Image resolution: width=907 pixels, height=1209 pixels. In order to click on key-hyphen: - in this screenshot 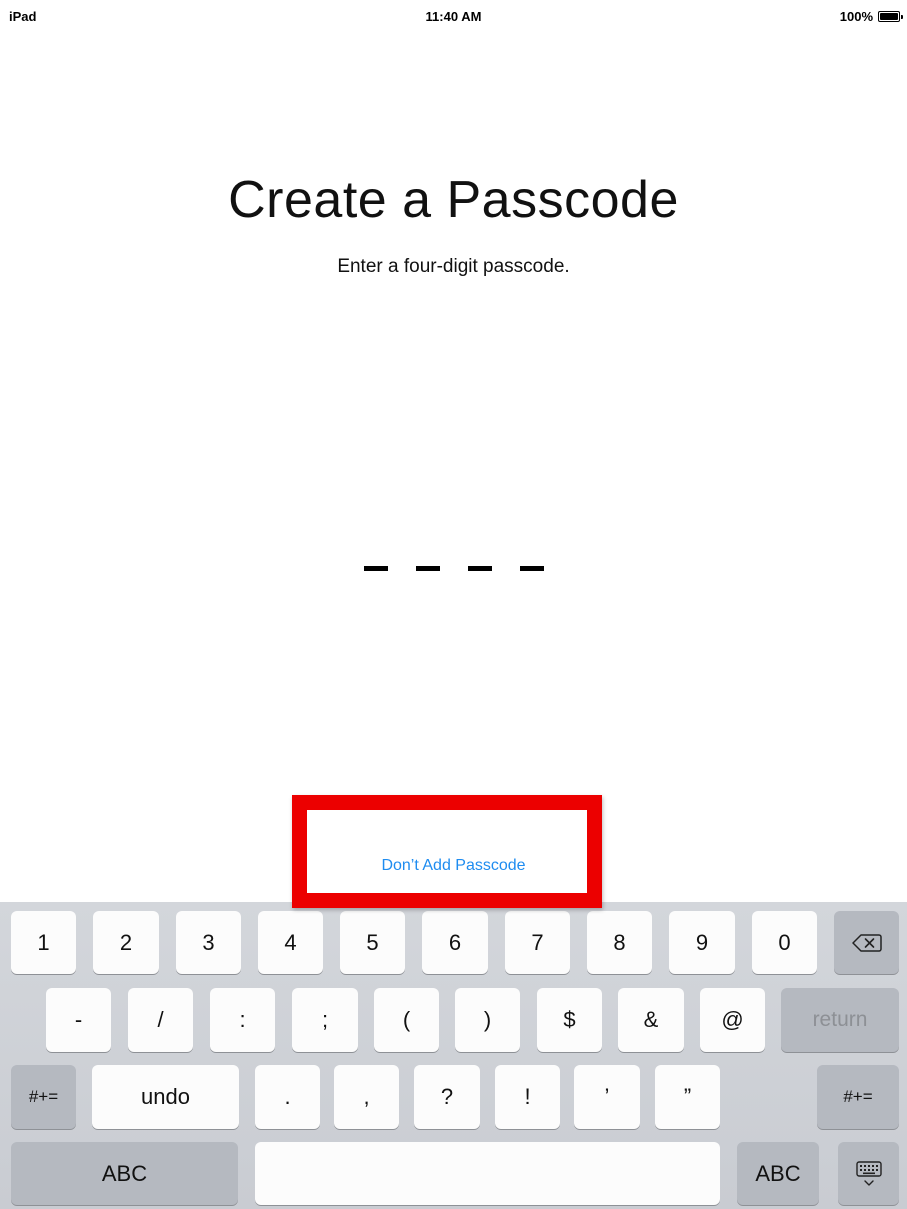, I will do `click(78, 1020)`.